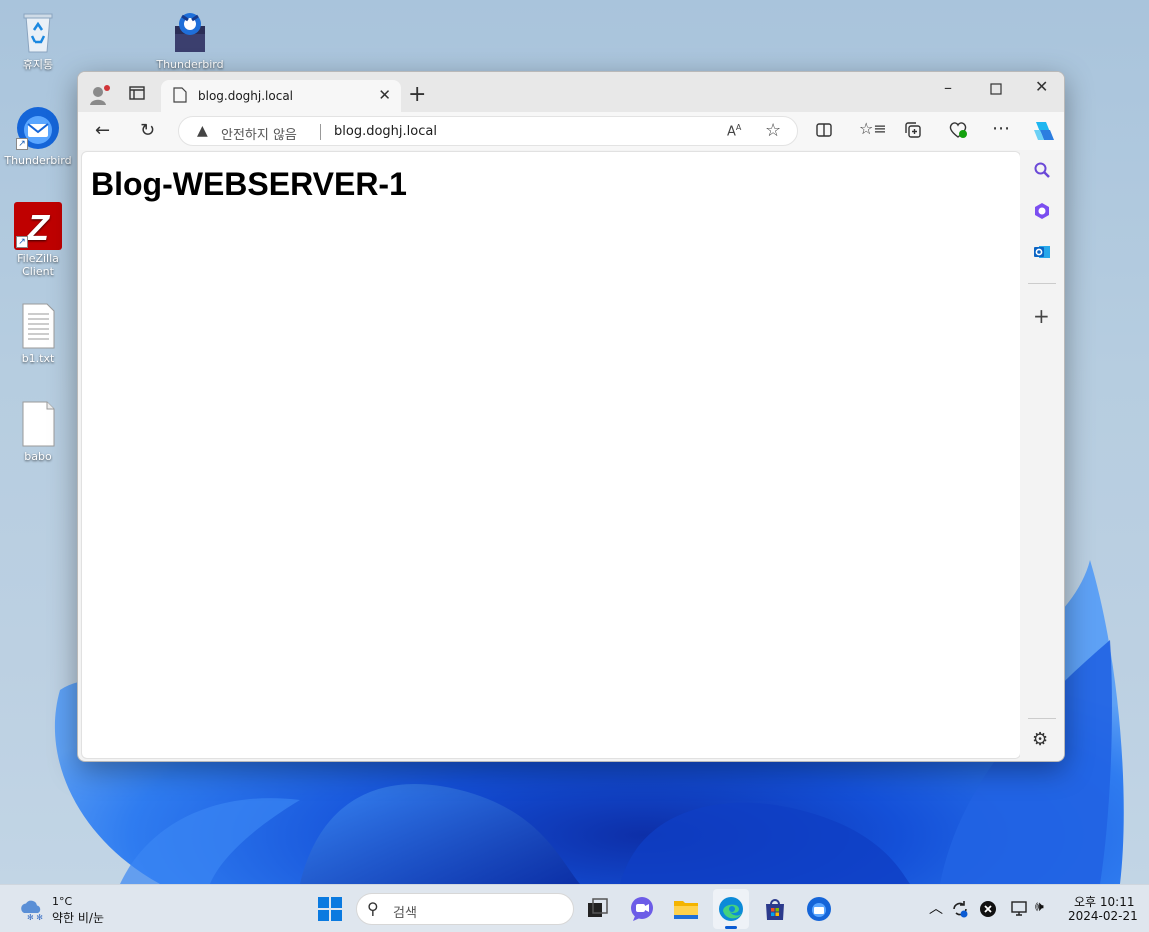  I want to click on split-screen-icon, so click(824, 132).